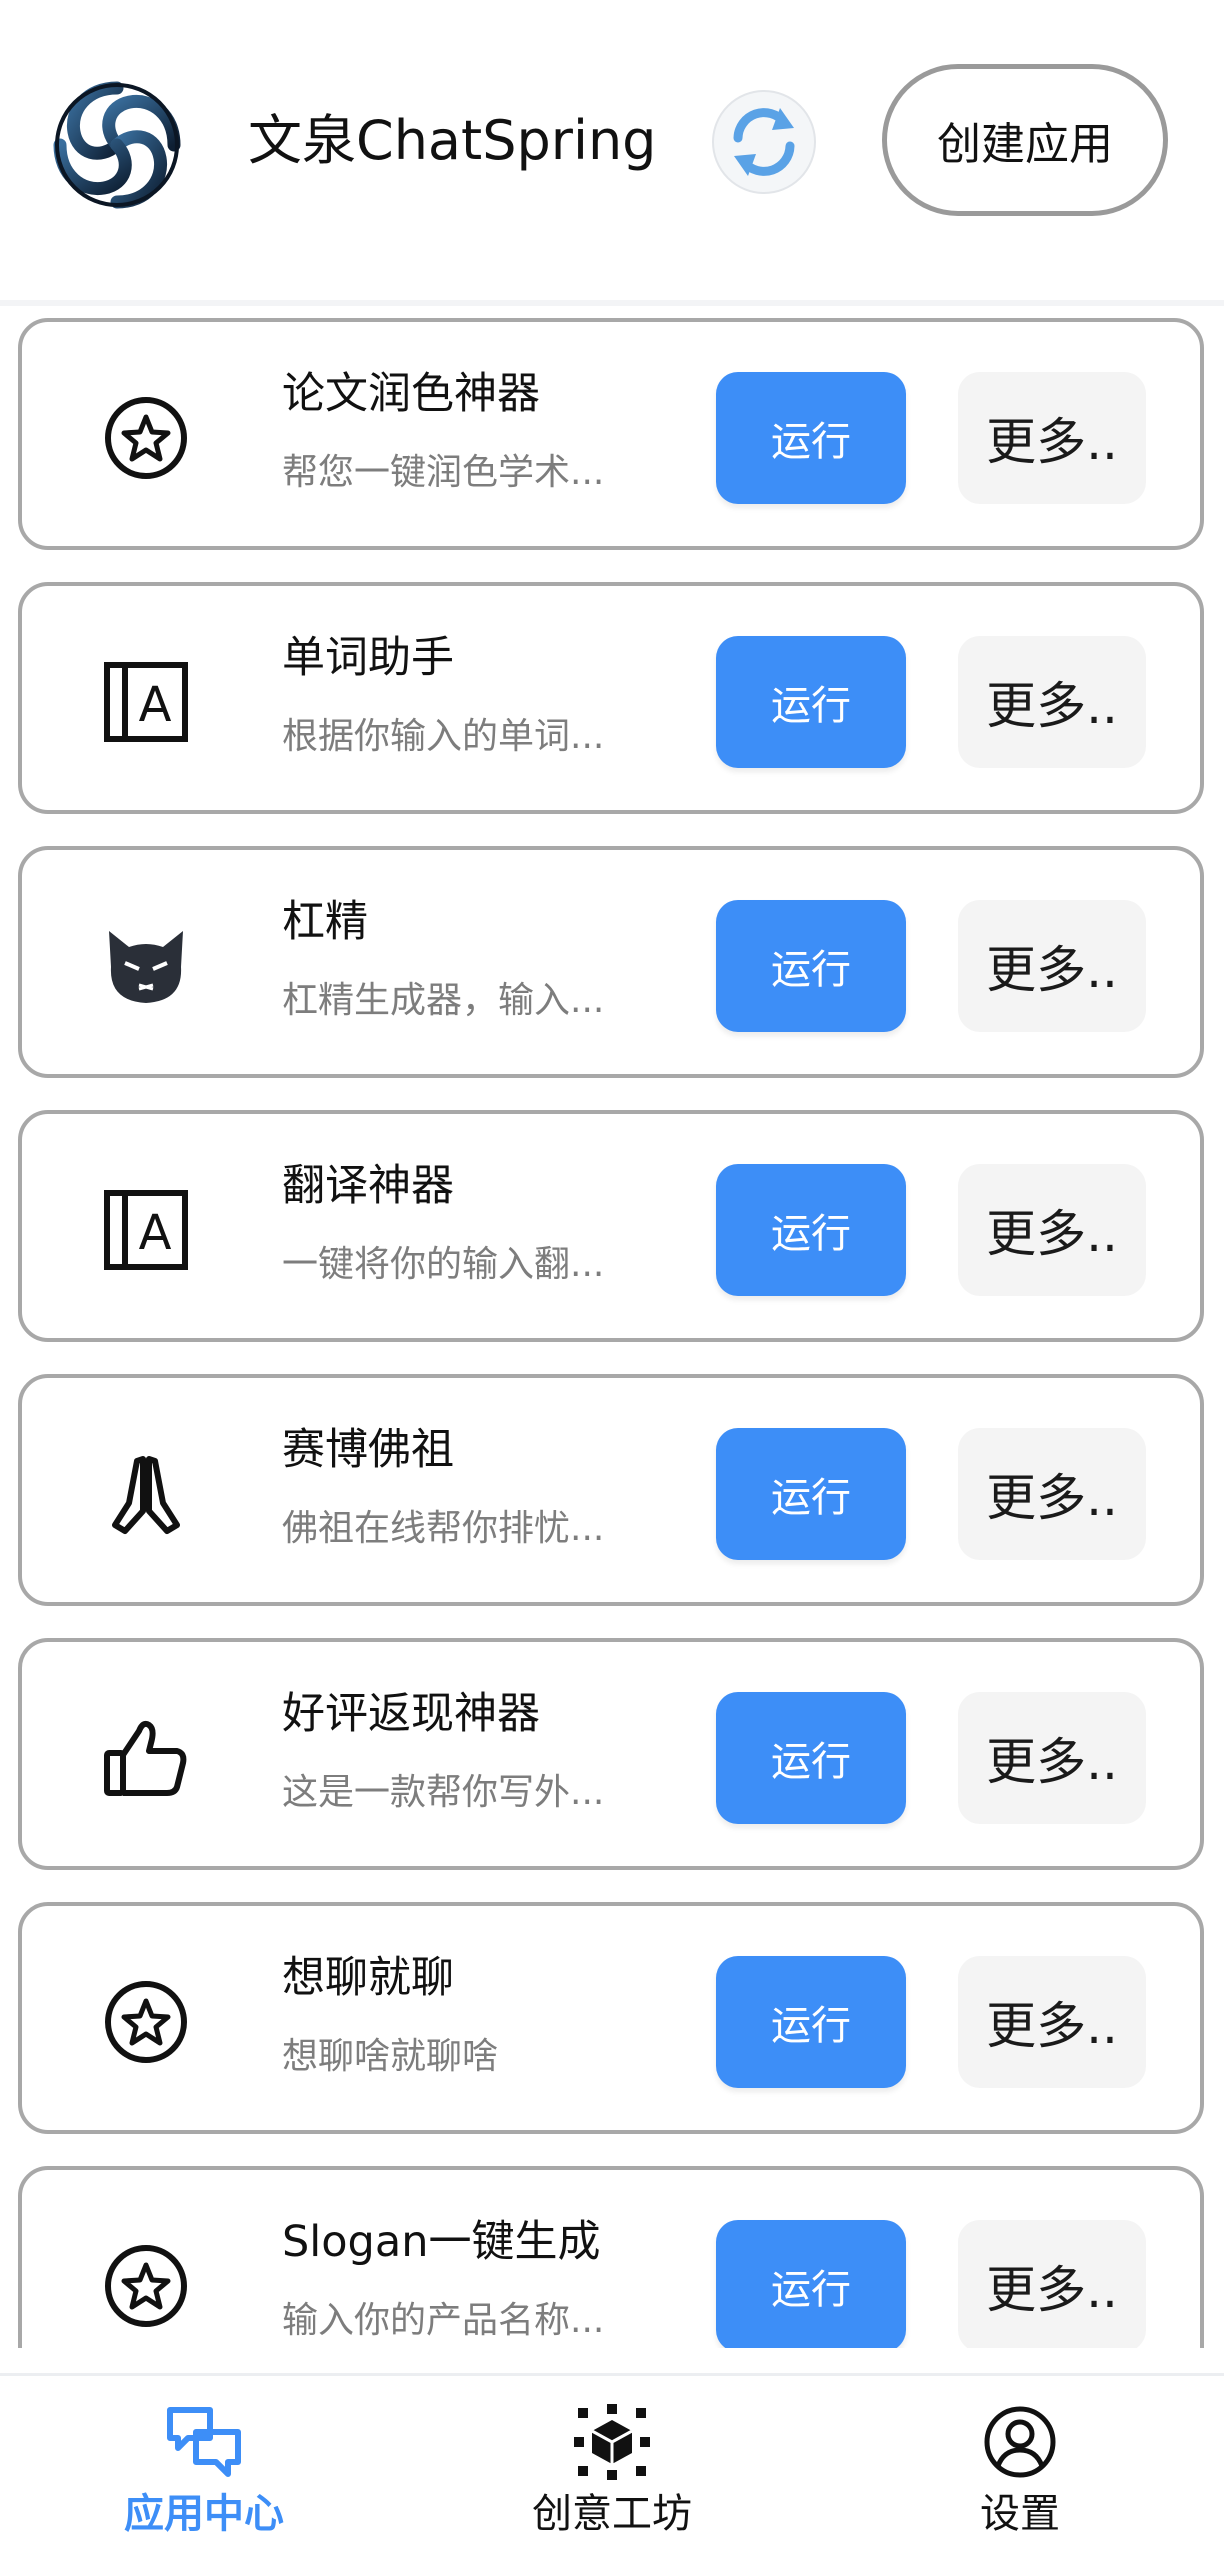 The image size is (1224, 2566). I want to click on app-title: 好评返现神器, so click(411, 1714).